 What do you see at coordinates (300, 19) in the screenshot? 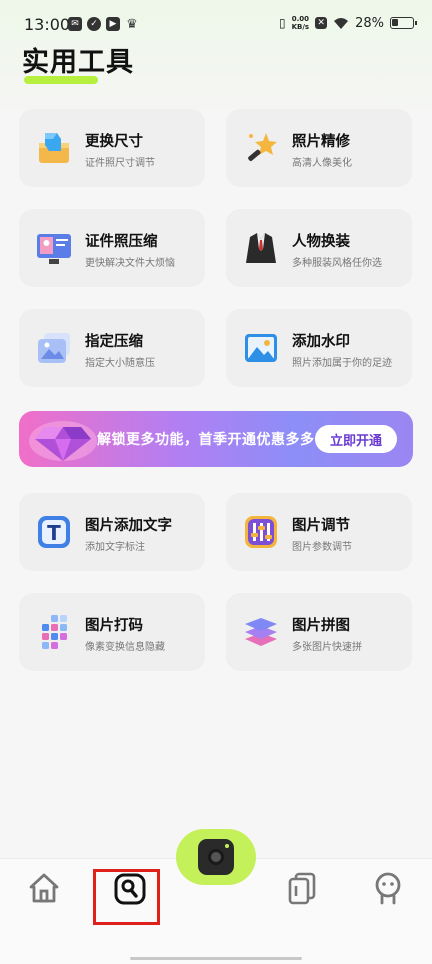
I see `net-speed-value: 0.00` at bounding box center [300, 19].